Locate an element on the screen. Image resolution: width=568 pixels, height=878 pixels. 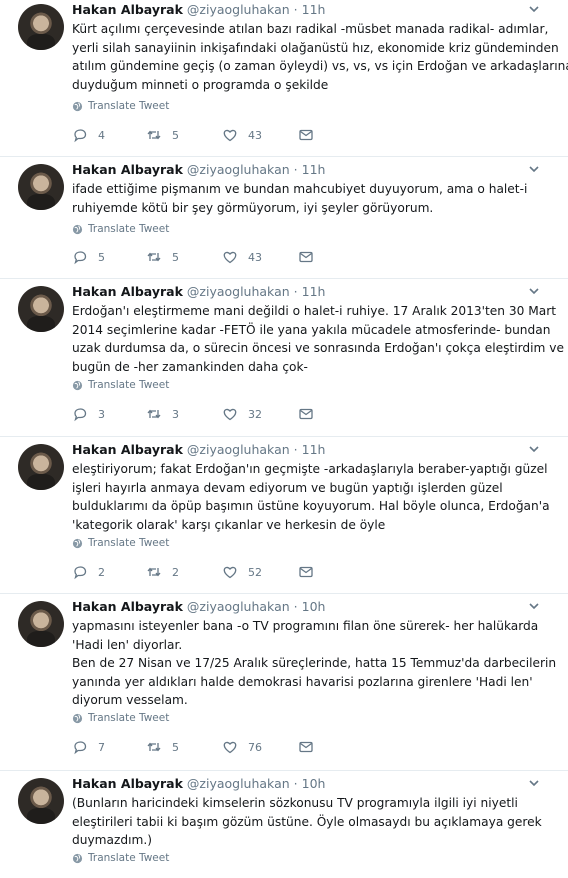
tweet-actions: 5 5 43 is located at coordinates (202, 258).